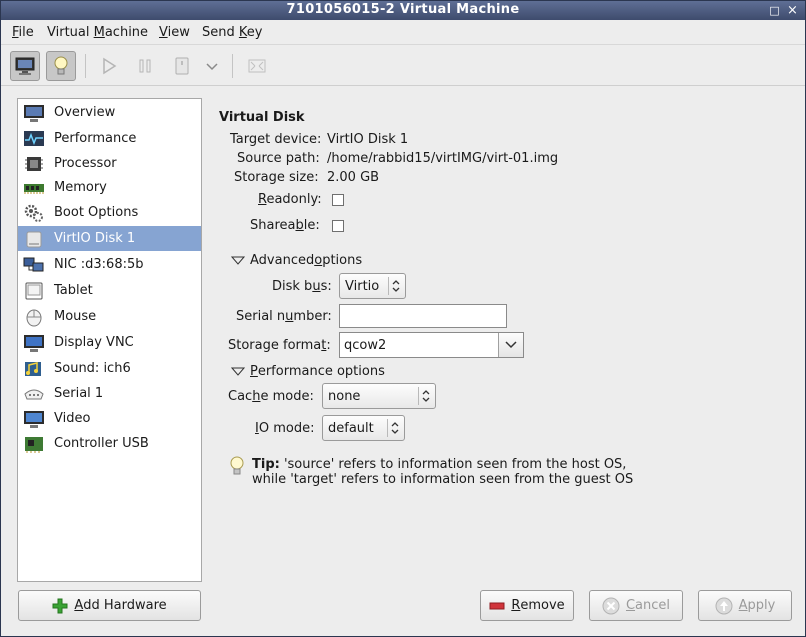 The image size is (806, 637). Describe the element at coordinates (109, 368) in the screenshot. I see `hw-item-sound: Sound: ich6` at that location.